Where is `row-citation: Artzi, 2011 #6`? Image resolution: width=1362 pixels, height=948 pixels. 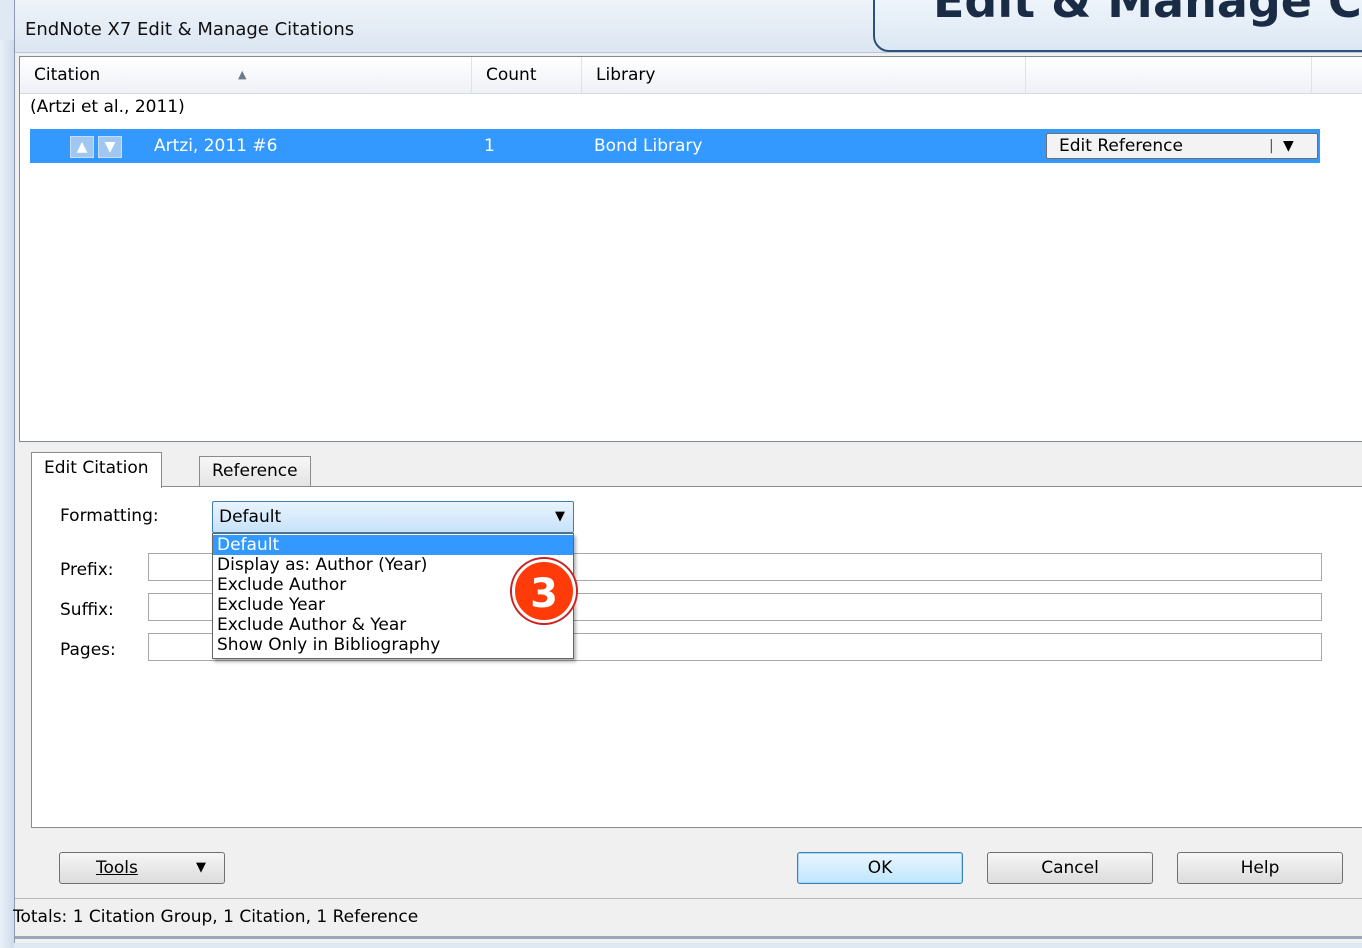
row-citation: Artzi, 2011 #6 is located at coordinates (216, 146).